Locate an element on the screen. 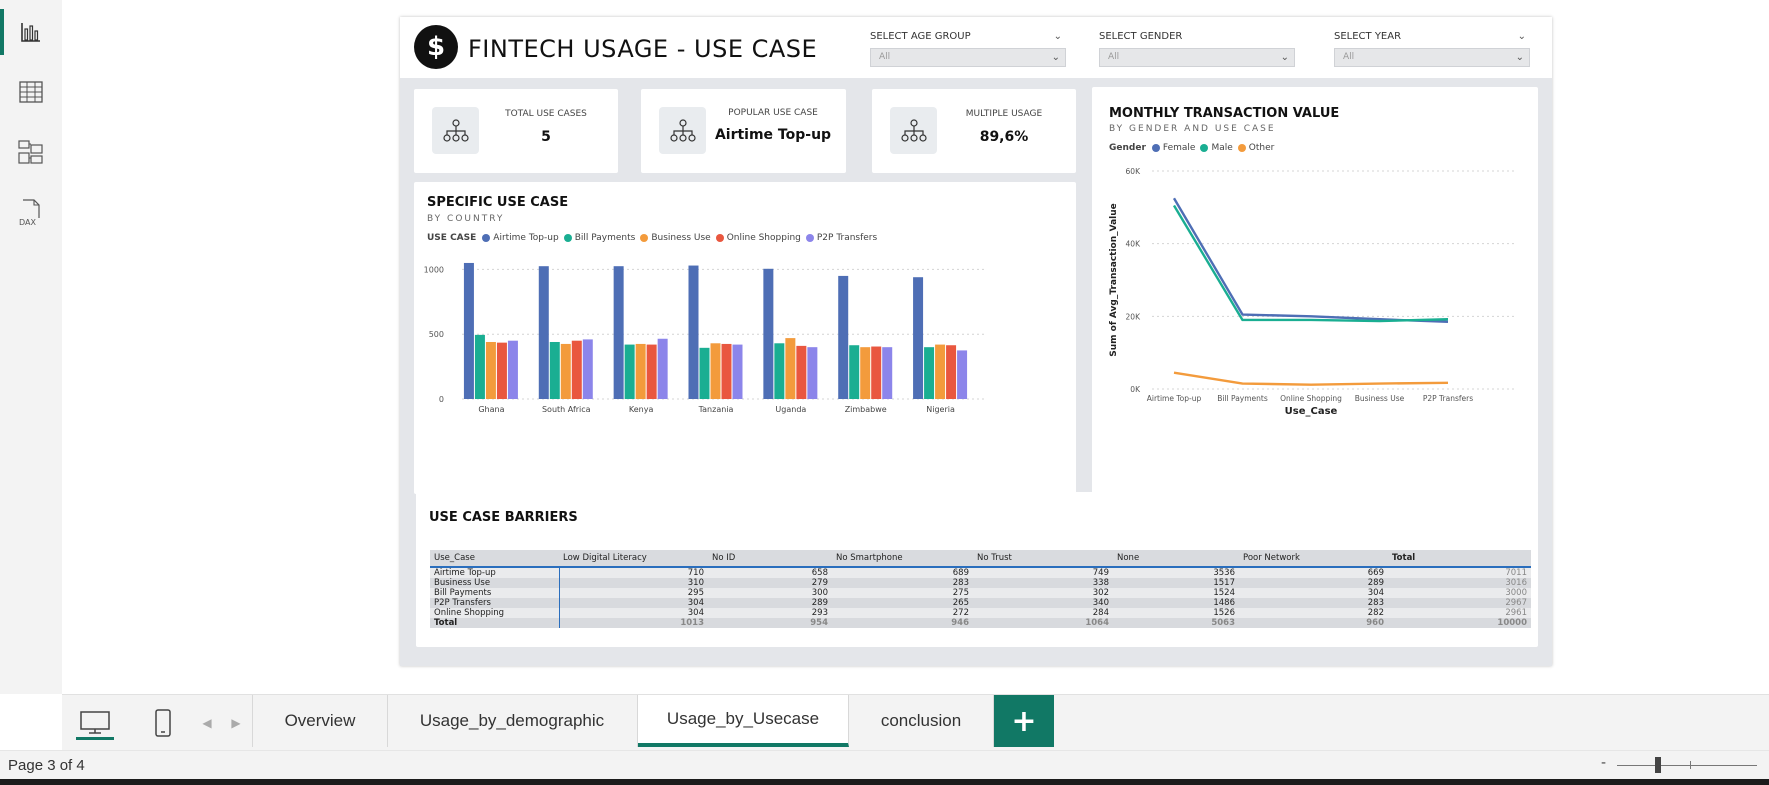 The width and height of the screenshot is (1769, 785). kpi-card-popular-use-case: POPULAR USE CASE Airtime Top-up is located at coordinates (743, 131).